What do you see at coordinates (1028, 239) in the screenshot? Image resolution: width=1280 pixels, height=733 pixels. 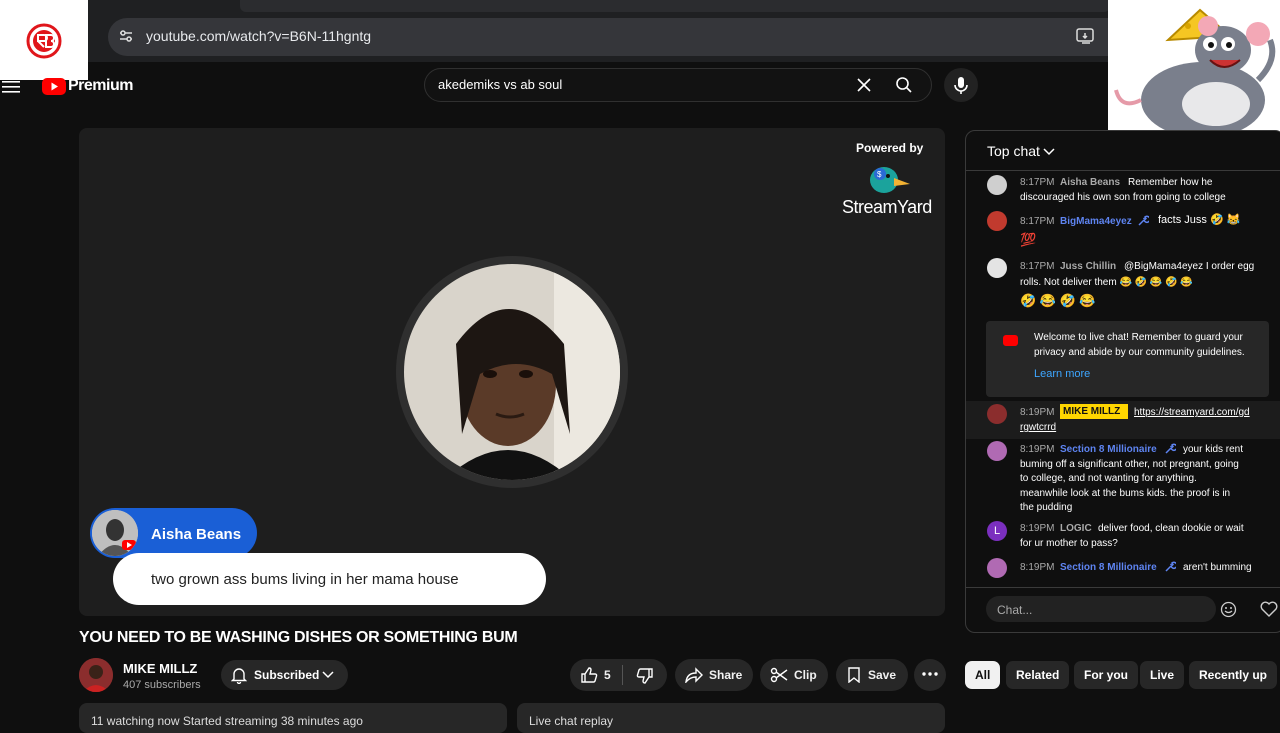 I see `chat-message-text: 💯` at bounding box center [1028, 239].